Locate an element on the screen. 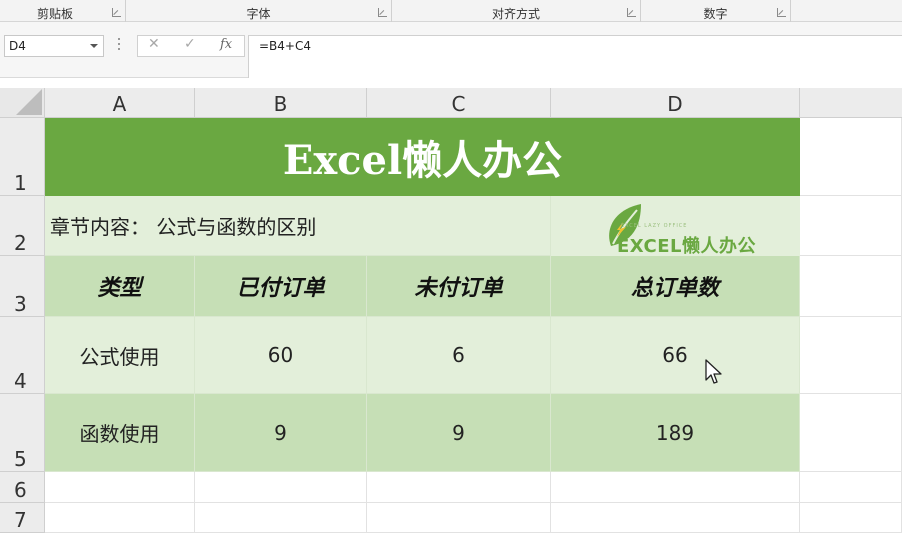  logo-cell: EXCEL LAZY OFFICE EXCEL懒人办公 is located at coordinates (675, 226).